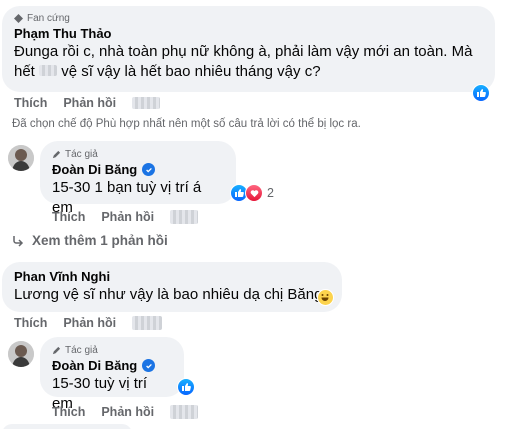 The width and height of the screenshot is (505, 429). What do you see at coordinates (254, 193) in the screenshot?
I see `heart-reaction-icon` at bounding box center [254, 193].